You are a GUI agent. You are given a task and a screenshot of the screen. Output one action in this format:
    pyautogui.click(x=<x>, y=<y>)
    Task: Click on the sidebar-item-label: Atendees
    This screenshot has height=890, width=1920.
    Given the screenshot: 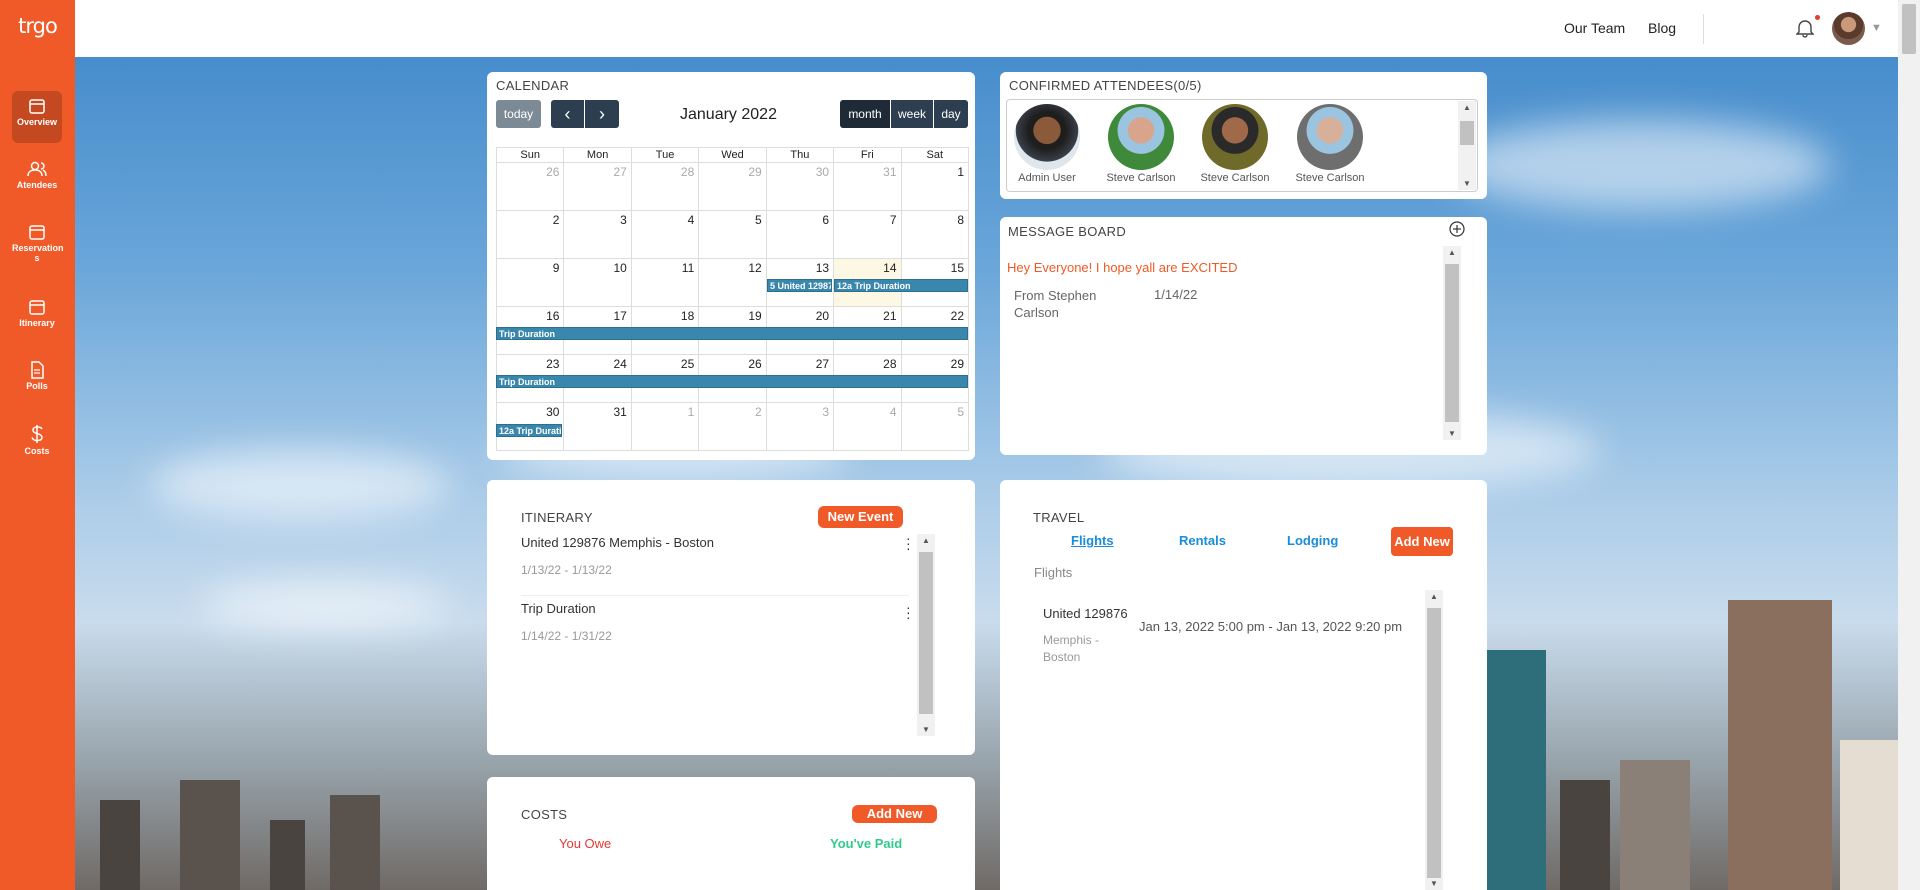 What is the action you would take?
    pyautogui.click(x=37, y=185)
    